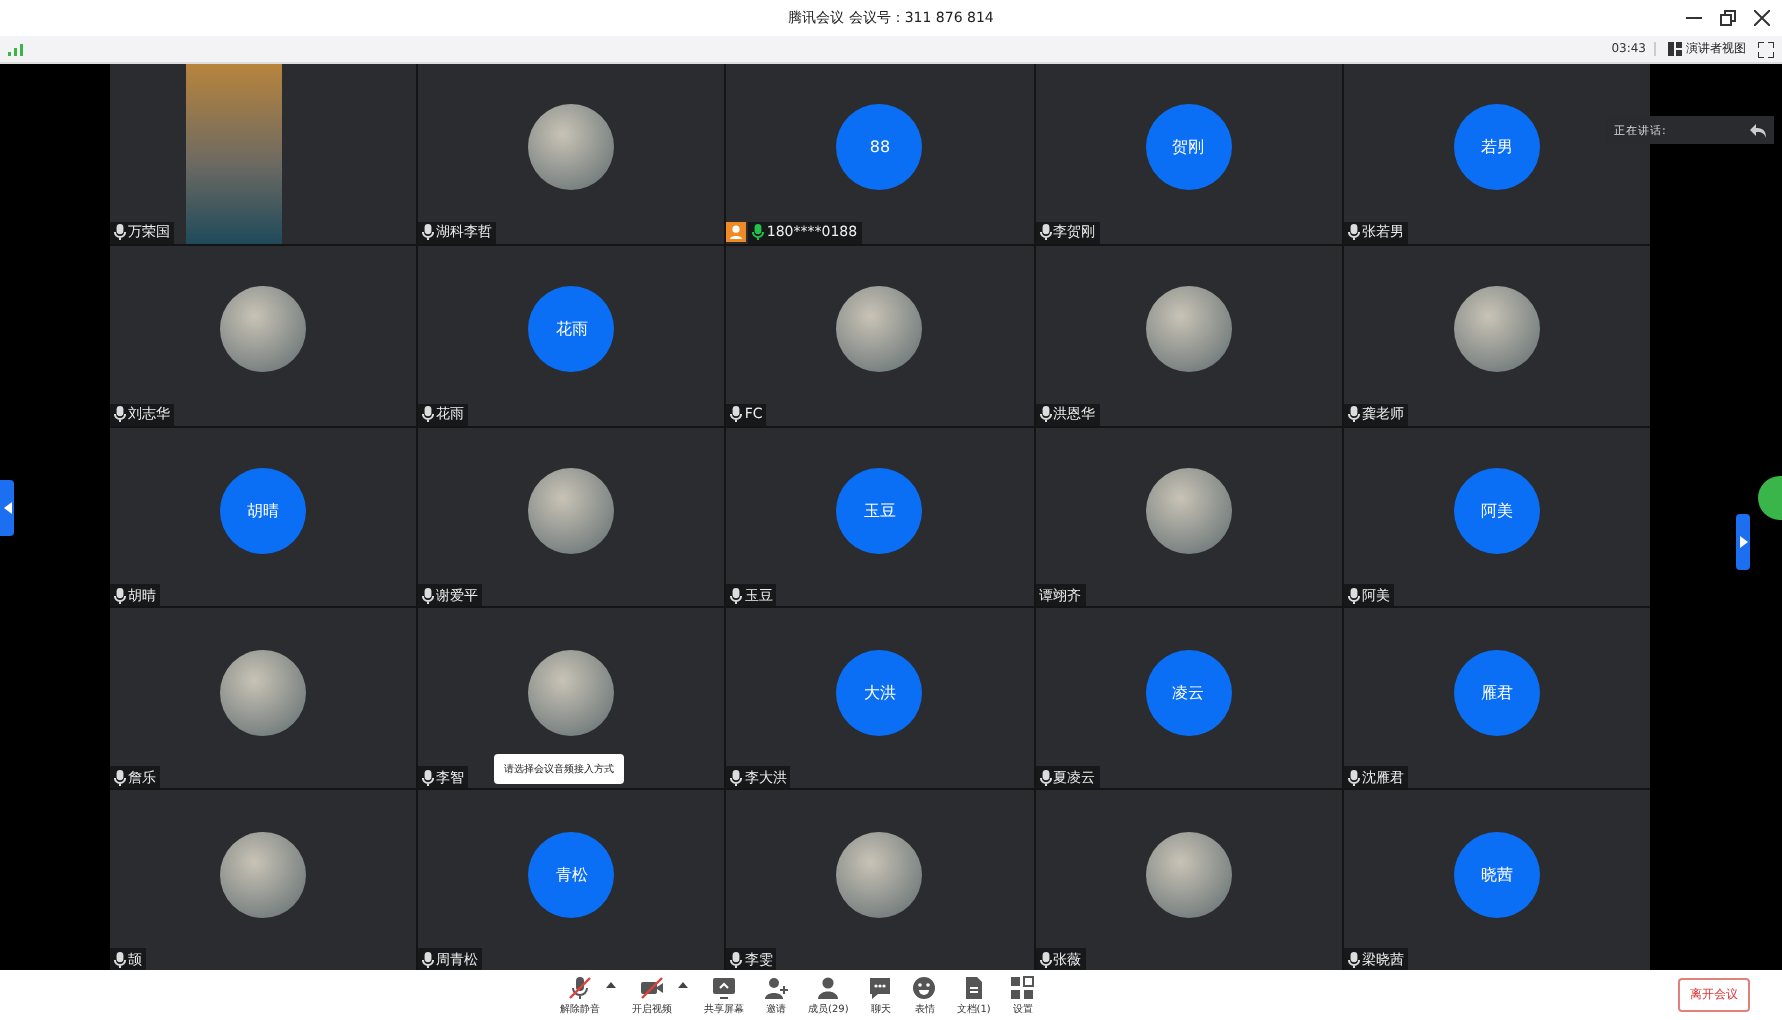  Describe the element at coordinates (1770, 497) in the screenshot. I see `floating-button` at that location.